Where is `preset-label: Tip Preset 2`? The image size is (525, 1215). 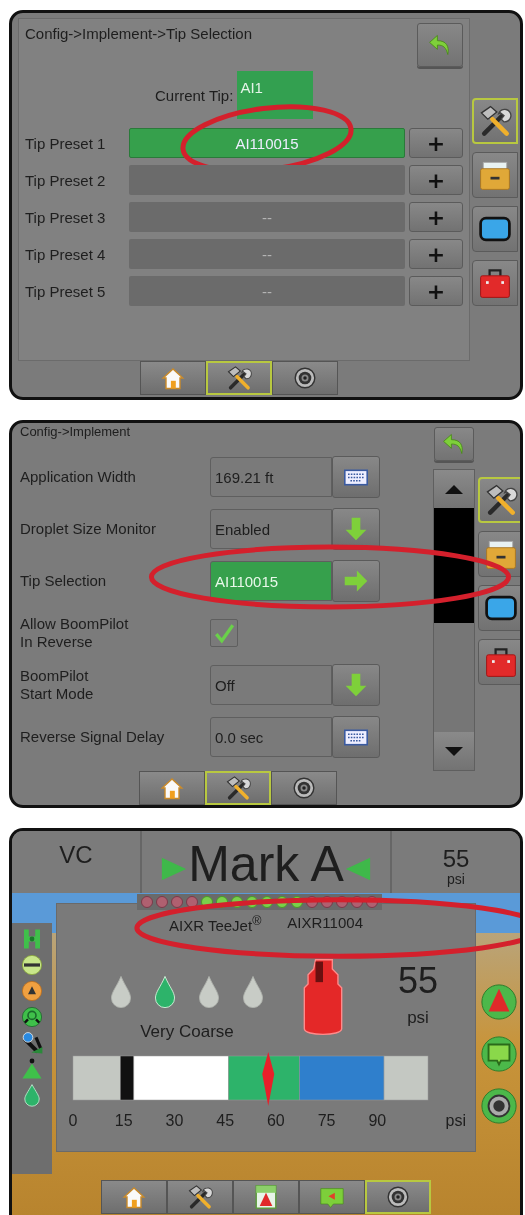
preset-label: Tip Preset 2 is located at coordinates (66, 180).